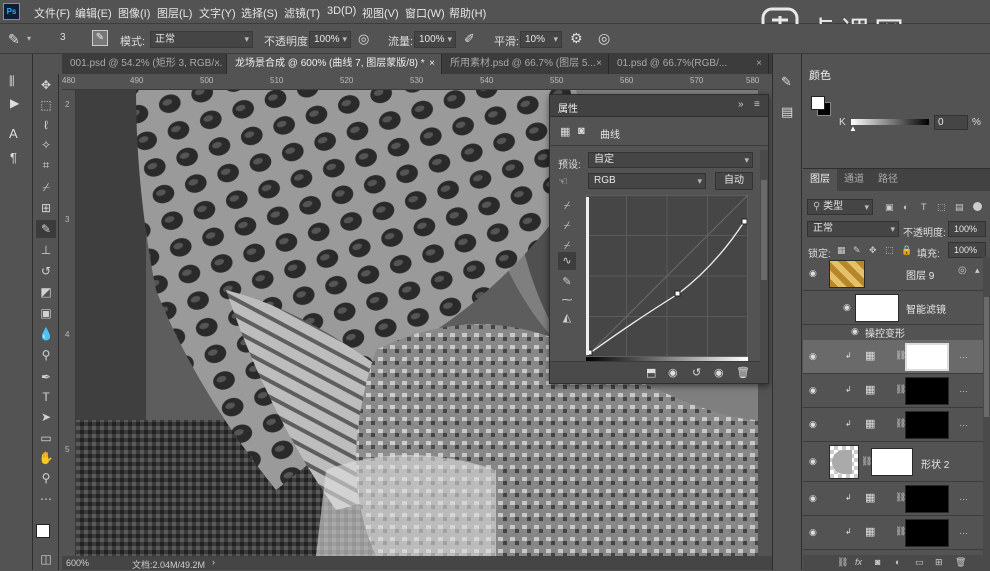 This screenshot has height=571, width=990. I want to click on tab-layers: 图层, so click(820, 180).